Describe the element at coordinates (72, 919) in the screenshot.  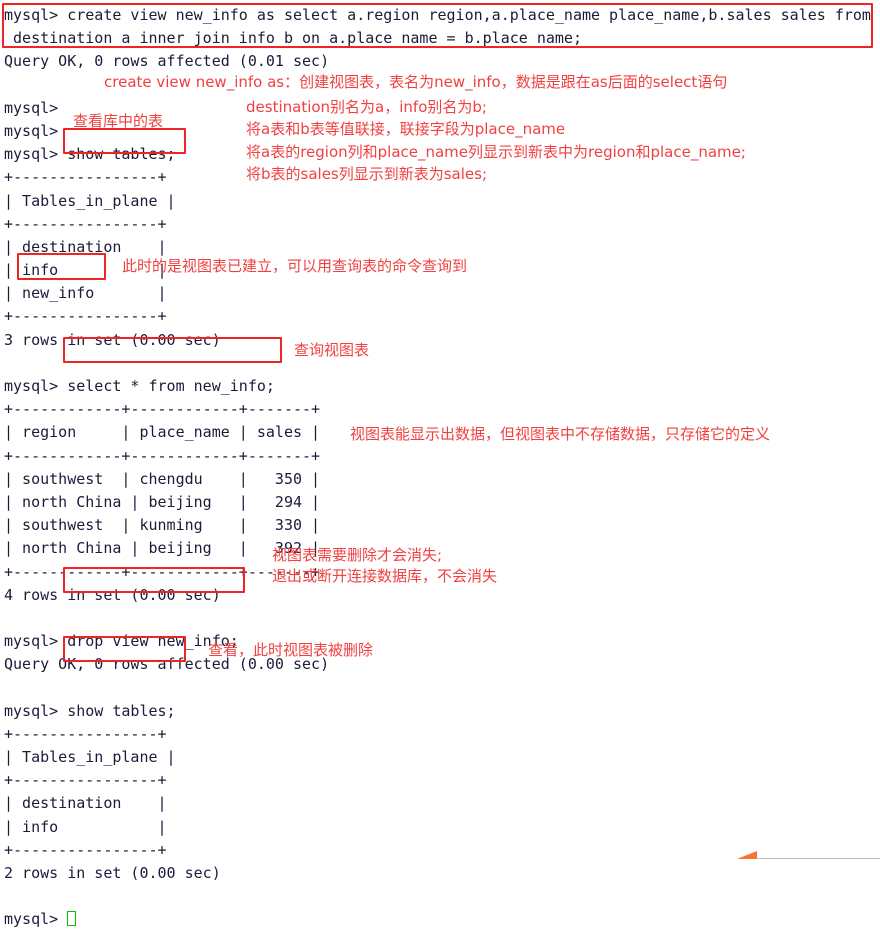
I see `terminal-cursor` at that location.